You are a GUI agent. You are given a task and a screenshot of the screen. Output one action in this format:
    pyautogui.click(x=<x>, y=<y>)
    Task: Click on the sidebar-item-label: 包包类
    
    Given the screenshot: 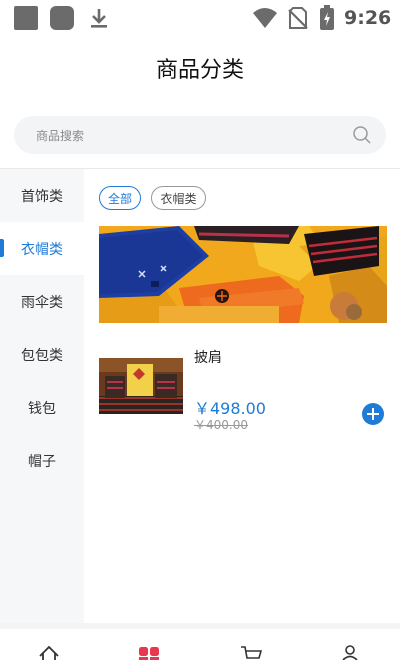 What is the action you would take?
    pyautogui.click(x=42, y=355)
    